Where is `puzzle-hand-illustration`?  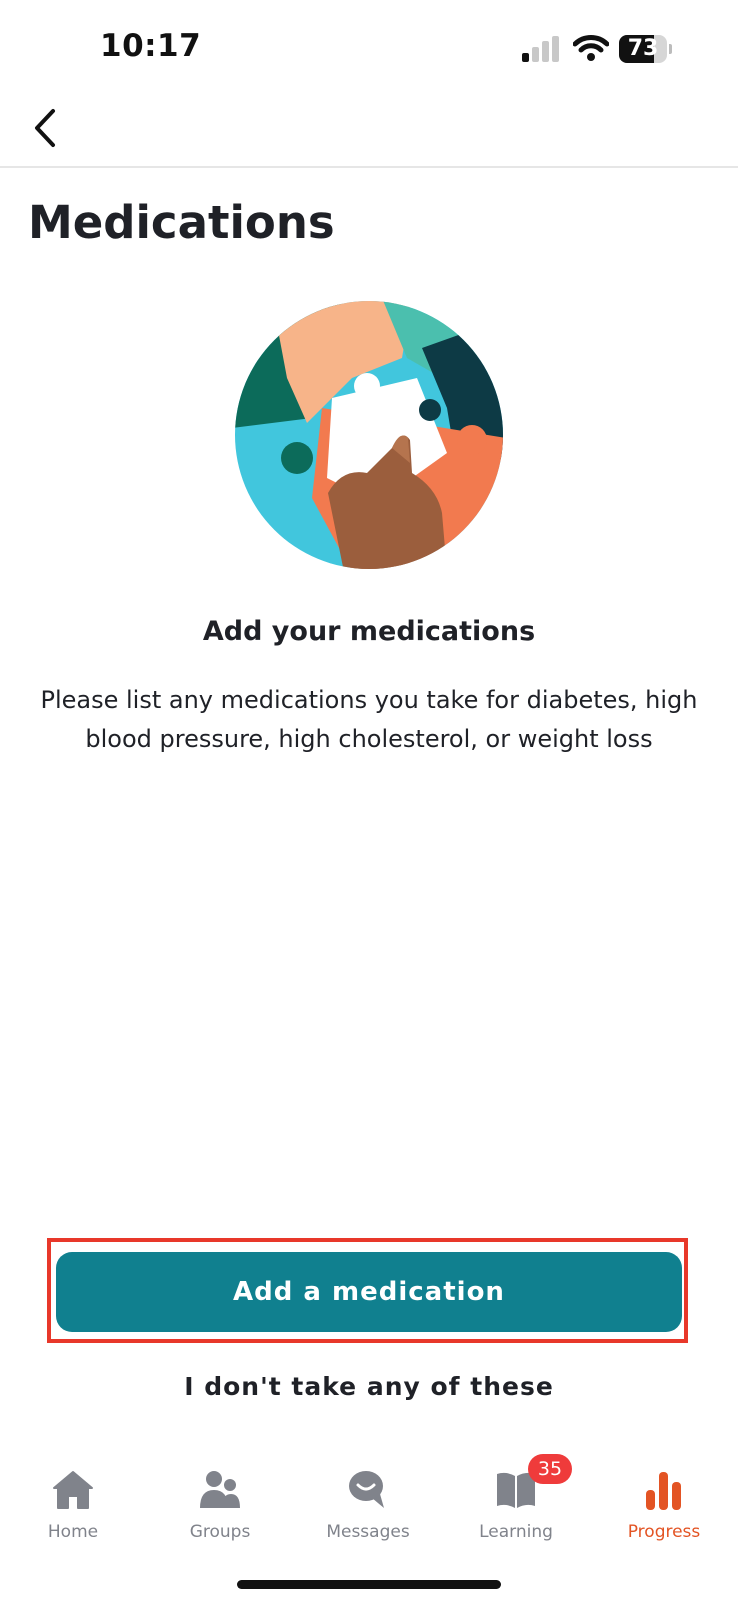
puzzle-hand-illustration is located at coordinates (369, 435).